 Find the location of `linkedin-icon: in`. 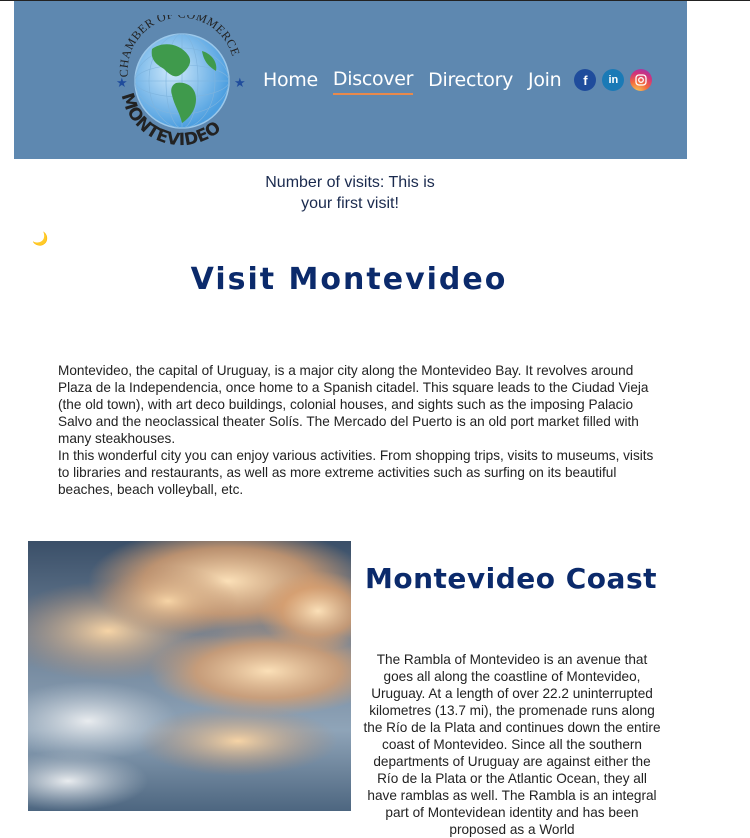

linkedin-icon: in is located at coordinates (613, 80).